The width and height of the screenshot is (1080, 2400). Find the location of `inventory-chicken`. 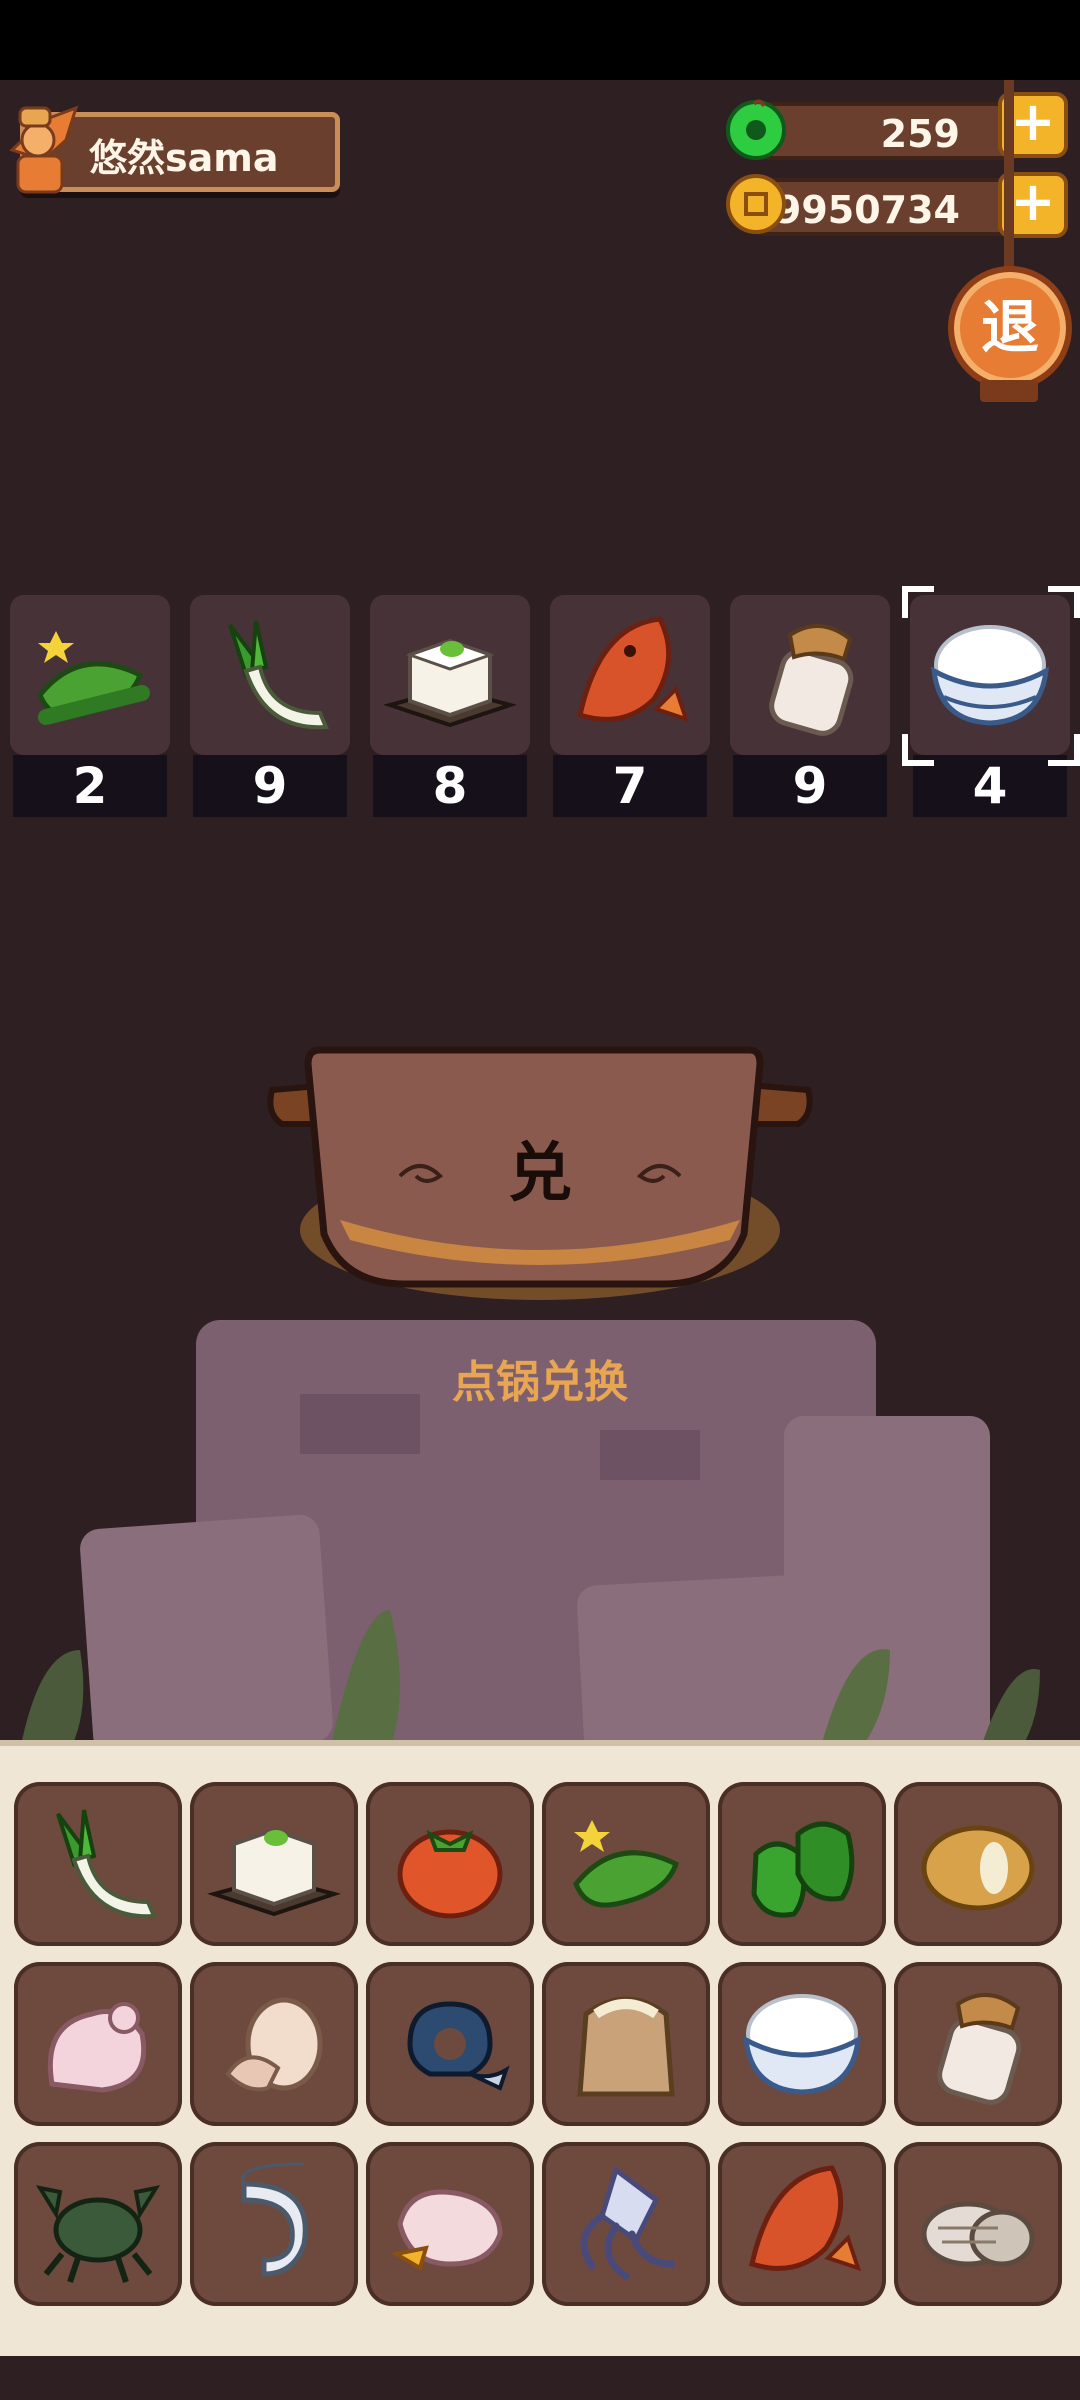

inventory-chicken is located at coordinates (98, 2044).